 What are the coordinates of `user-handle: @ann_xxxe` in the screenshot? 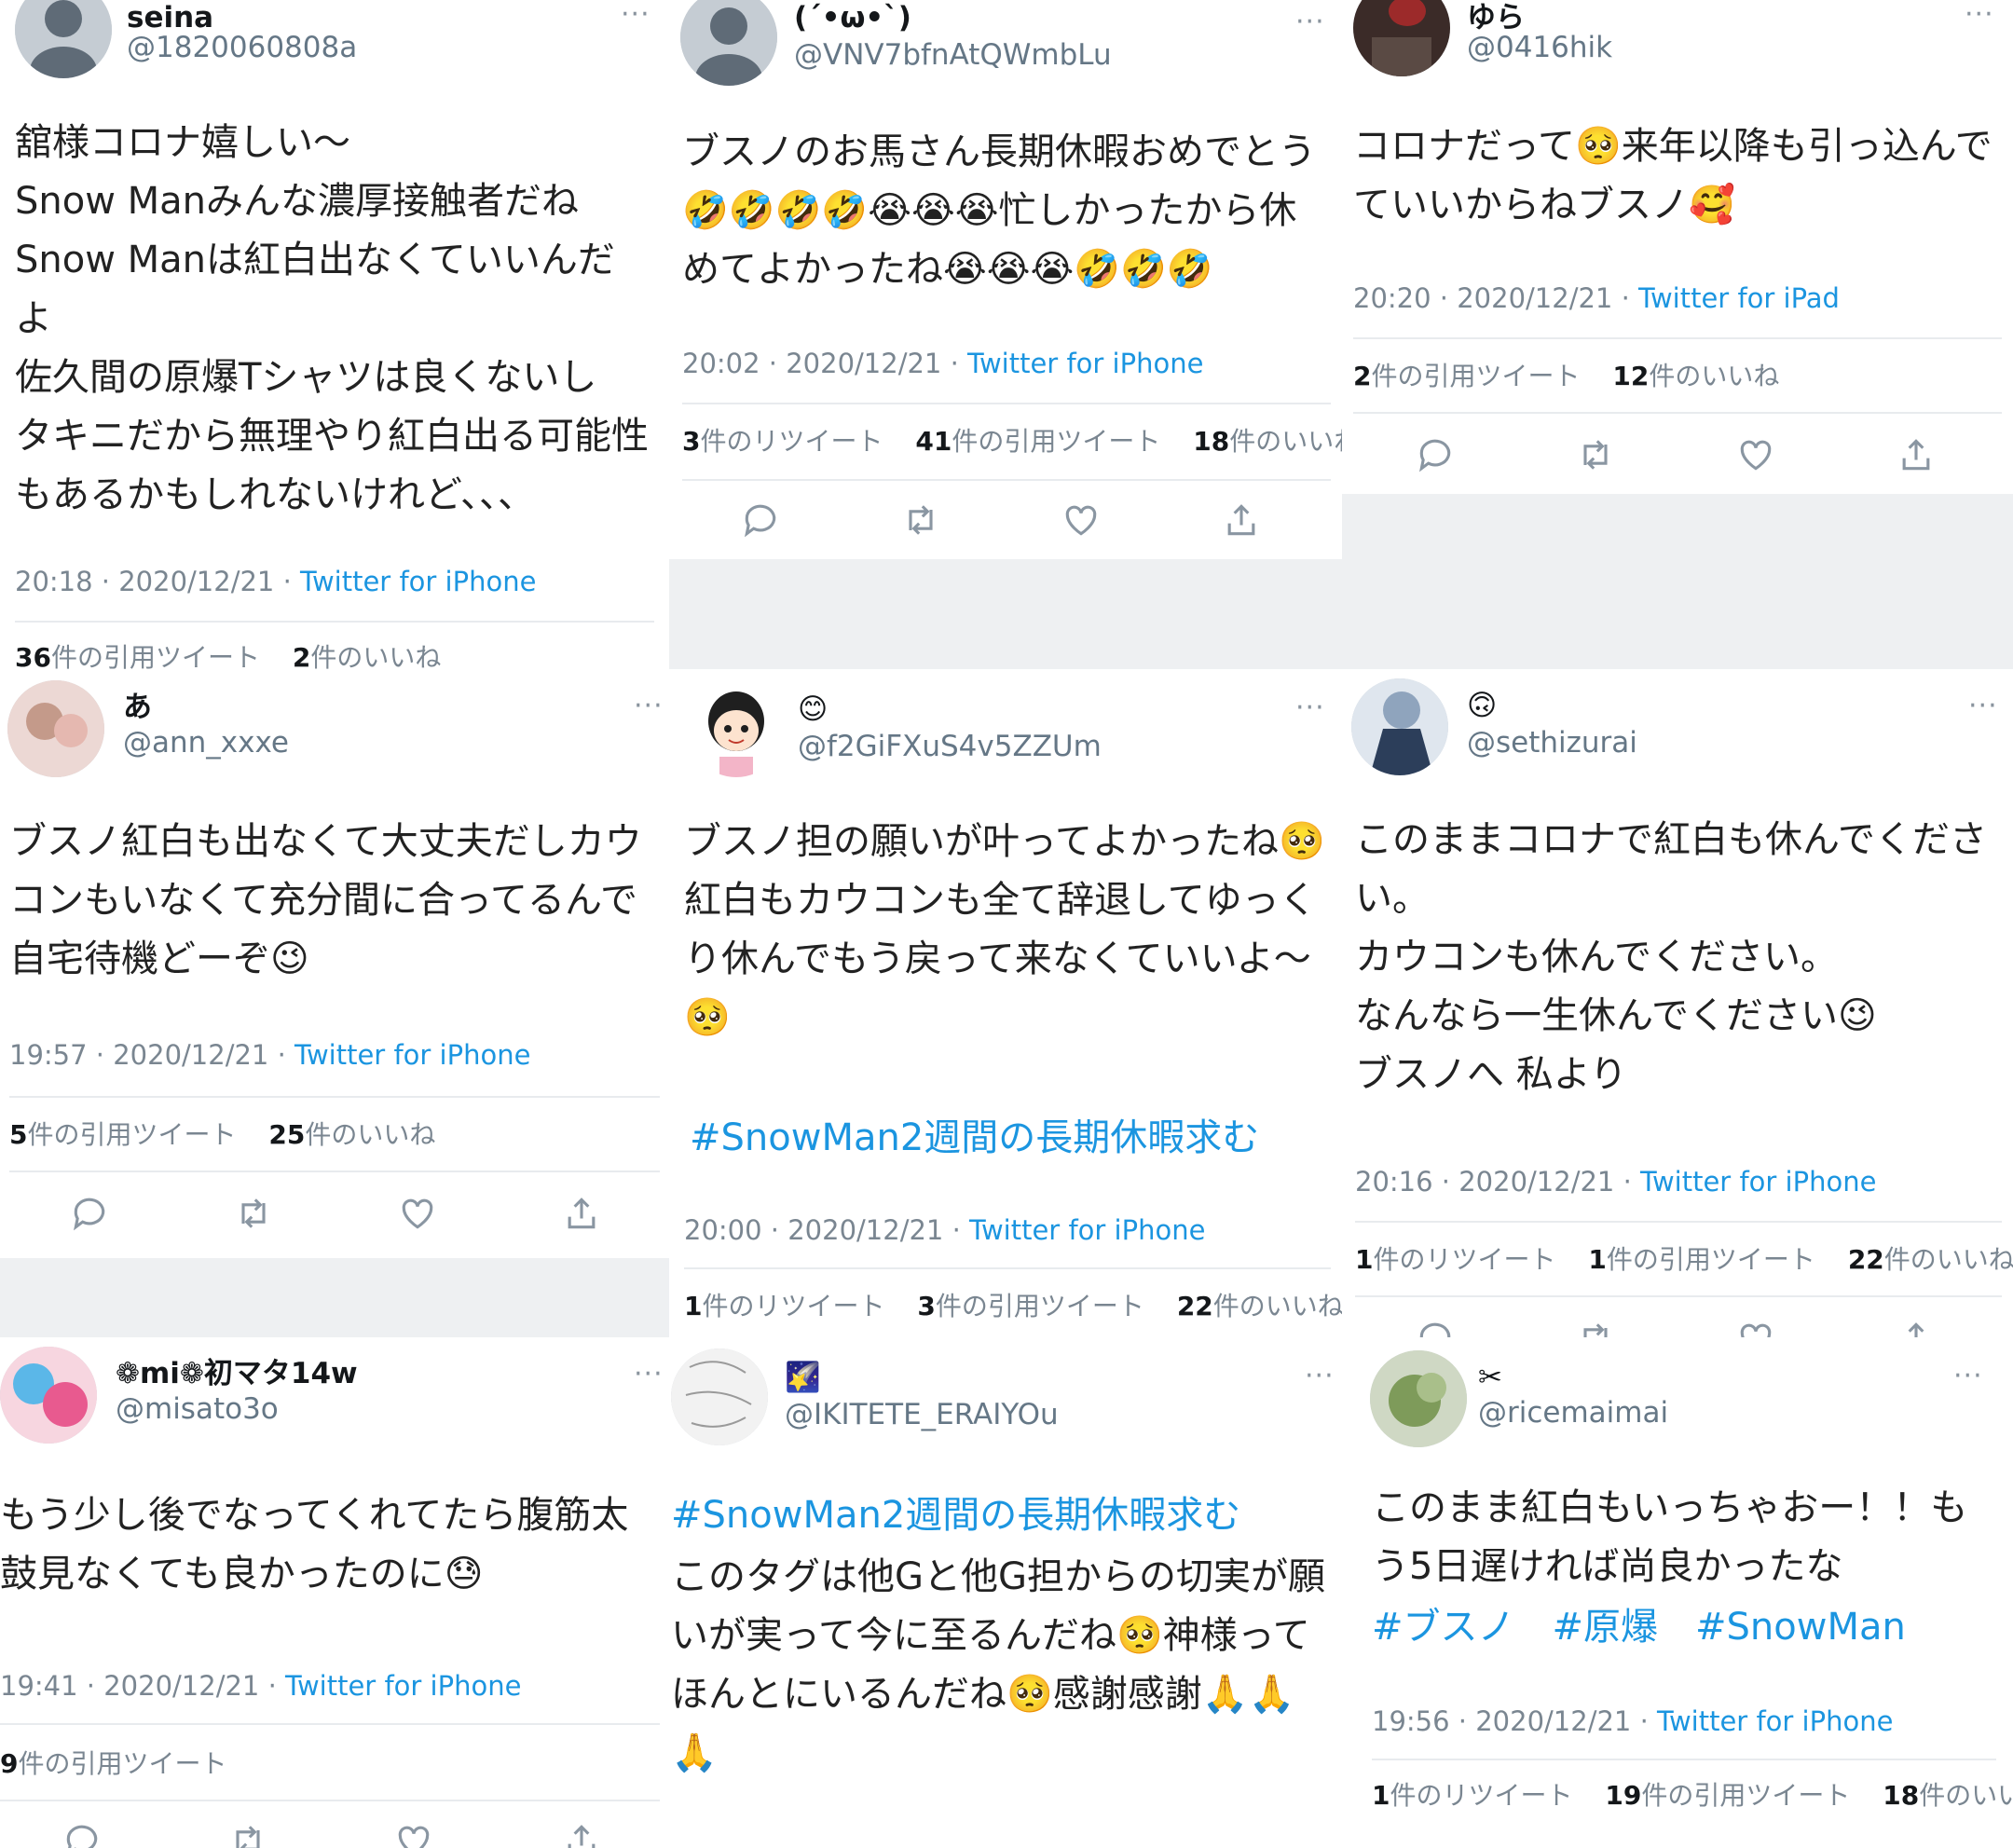 It's located at (206, 742).